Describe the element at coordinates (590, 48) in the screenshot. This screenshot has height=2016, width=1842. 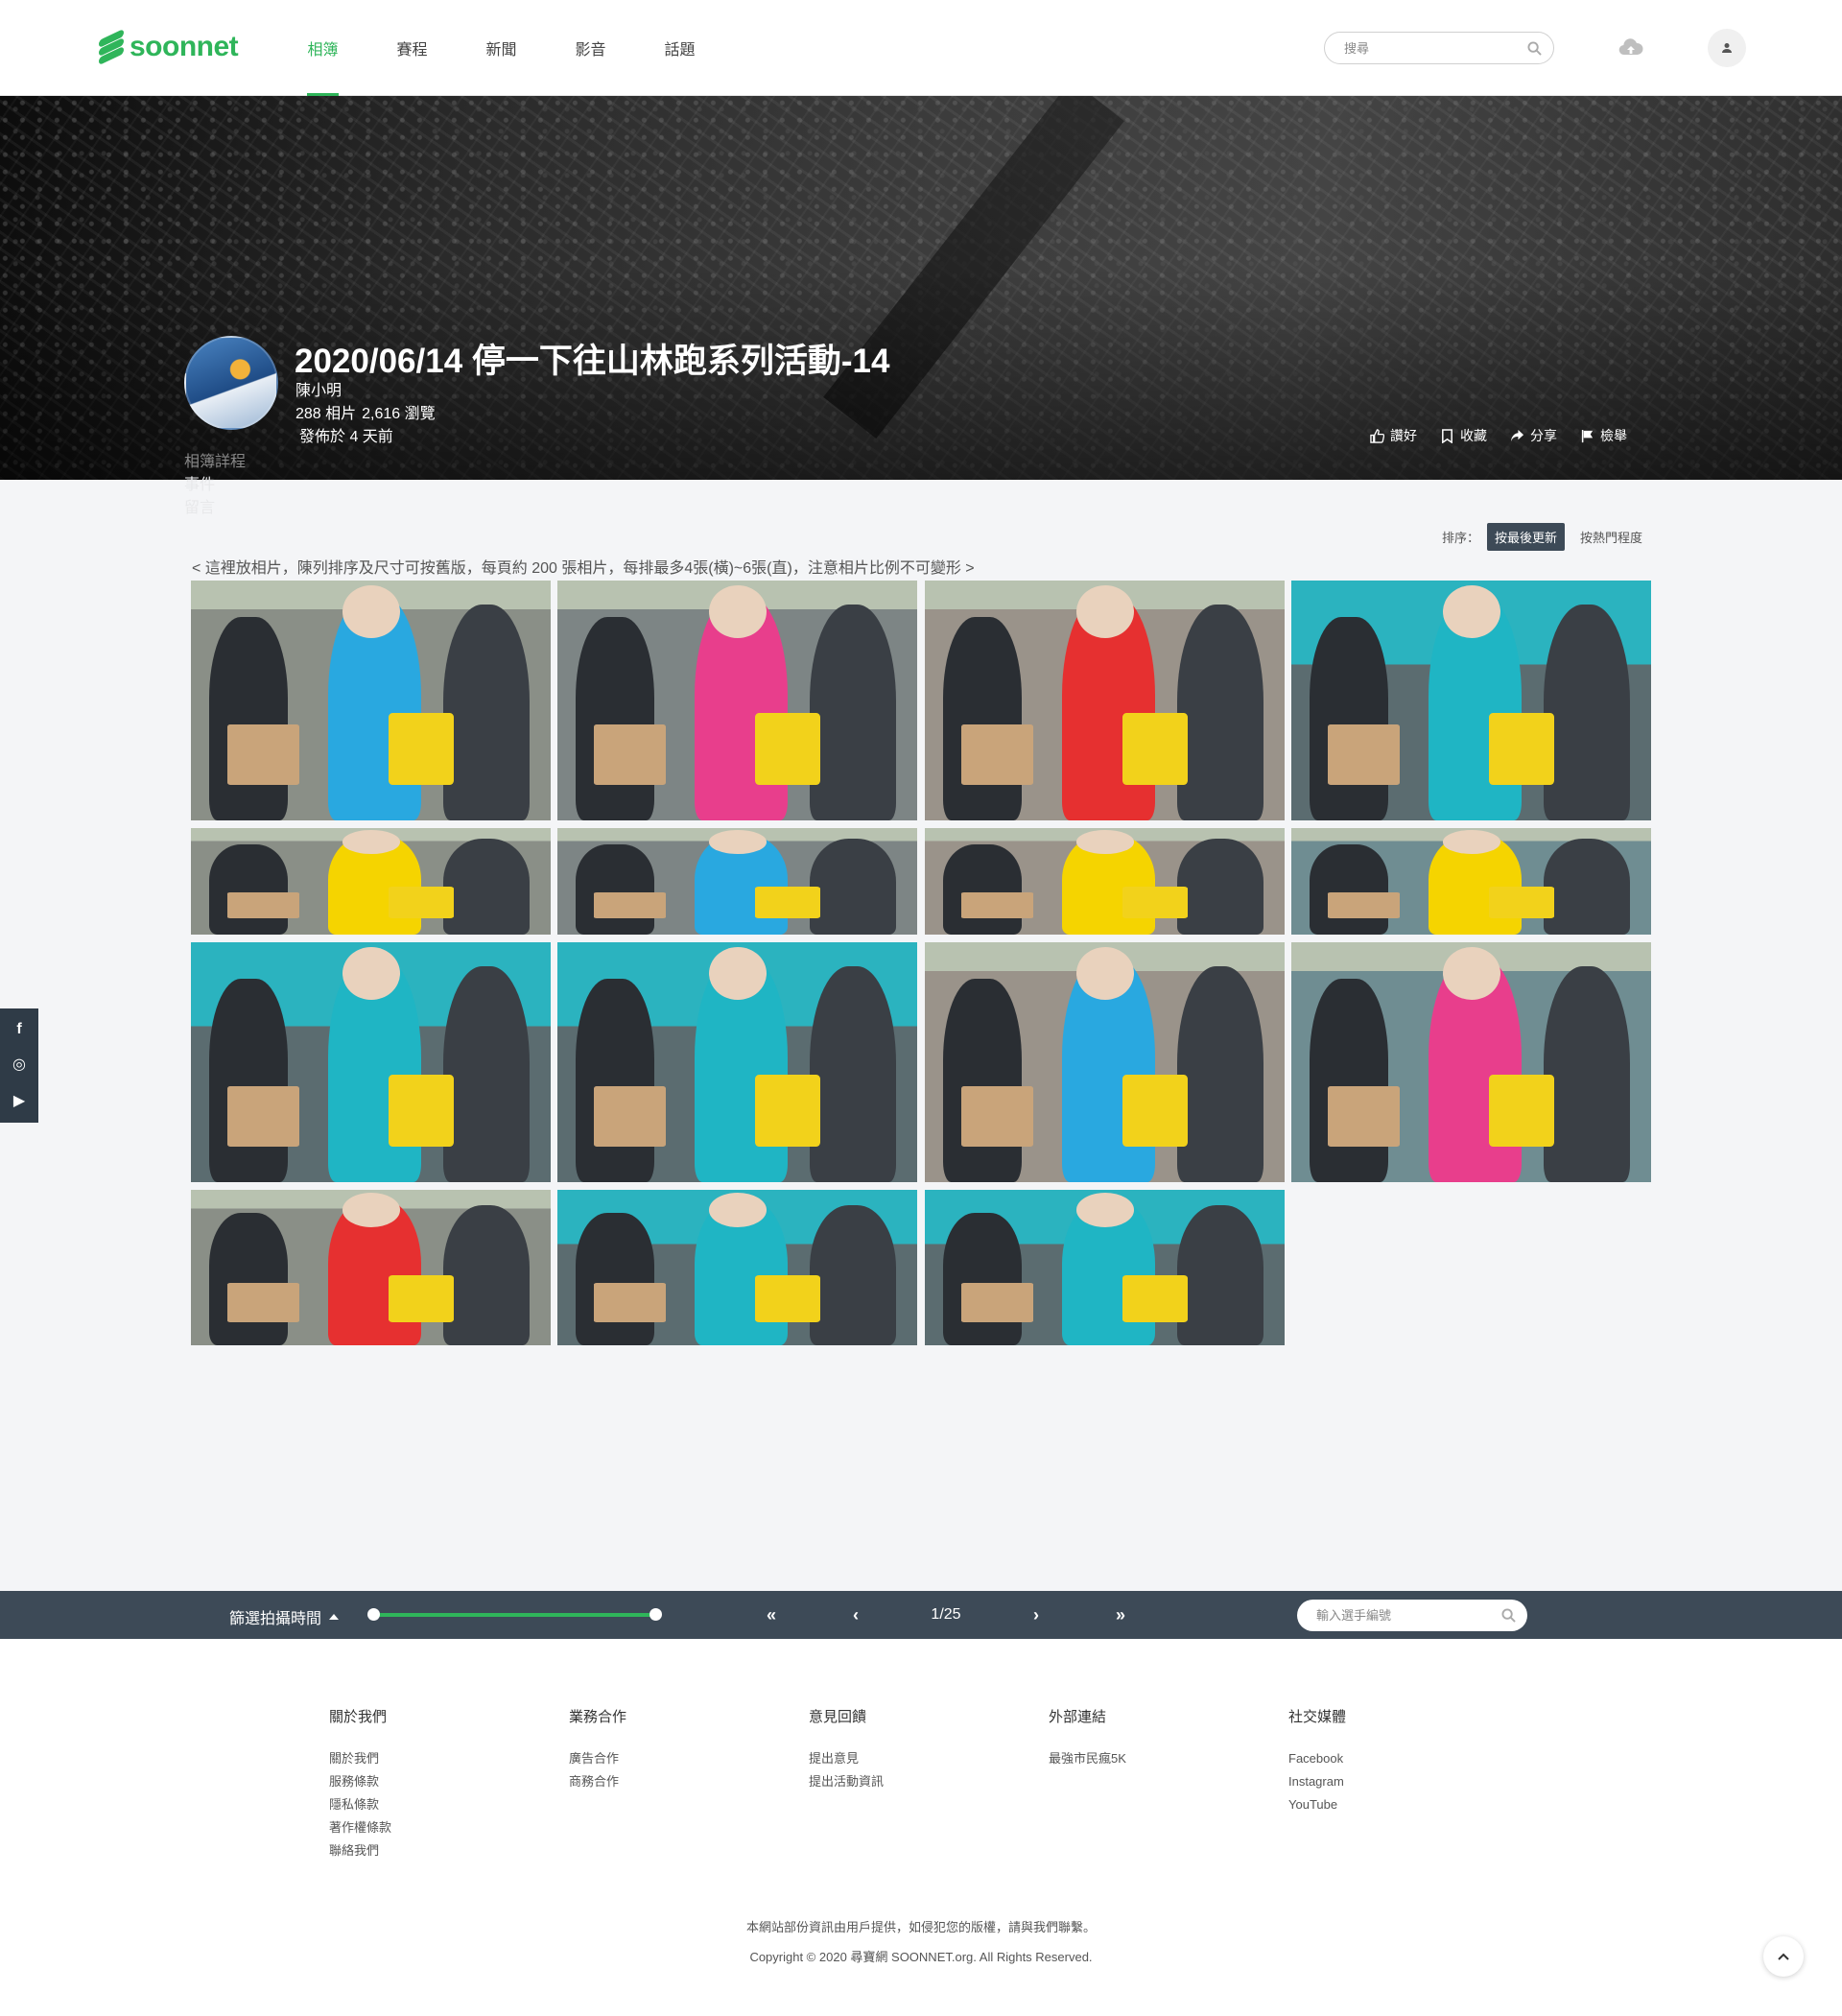
I see `nav-videos: 影音` at that location.